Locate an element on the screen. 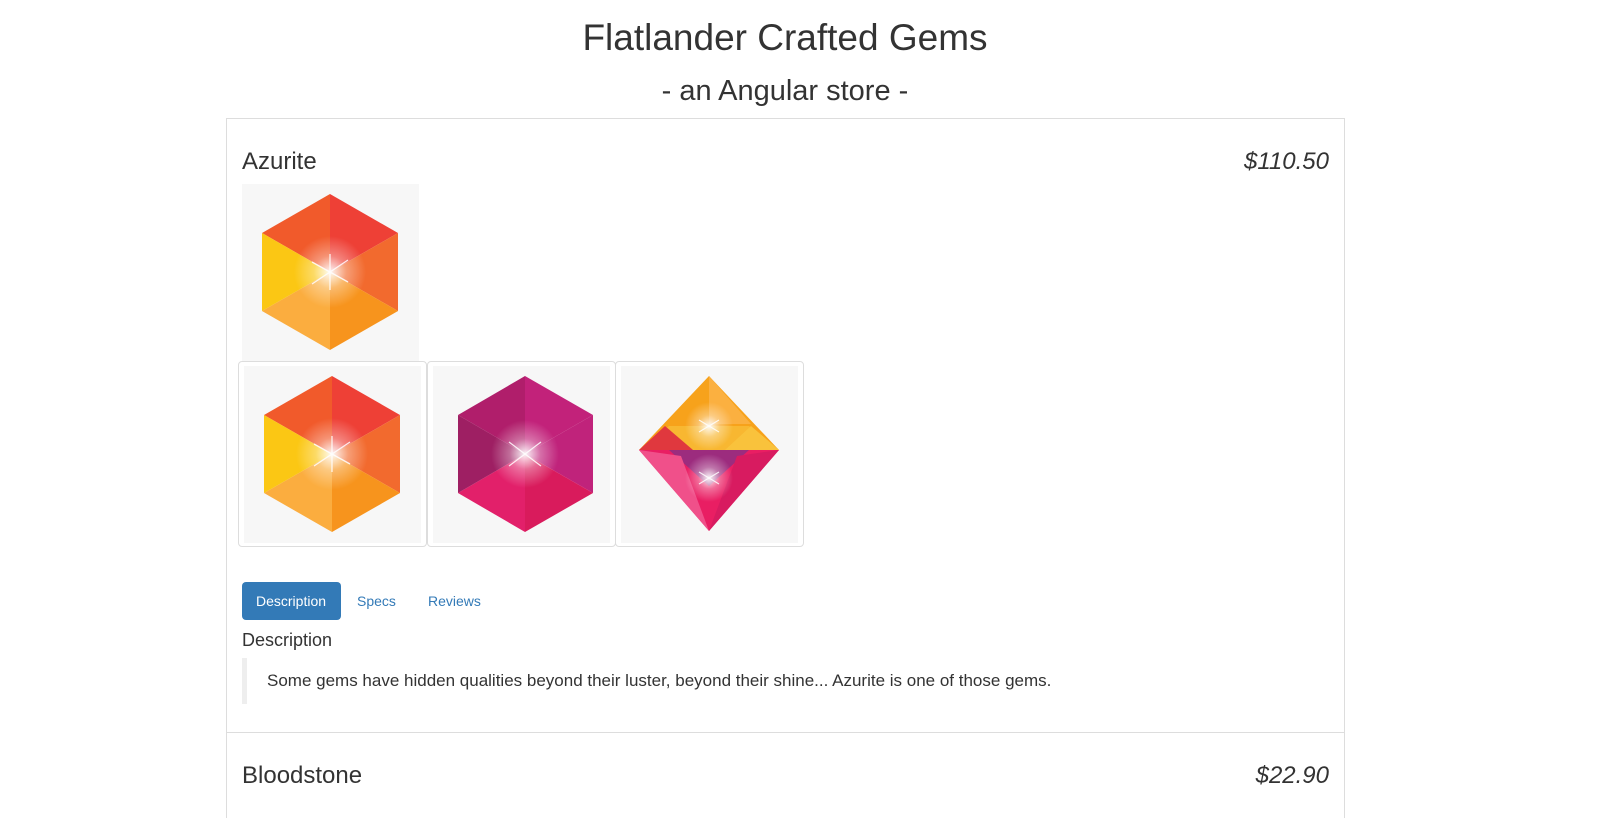  section-title: Description is located at coordinates (287, 640).